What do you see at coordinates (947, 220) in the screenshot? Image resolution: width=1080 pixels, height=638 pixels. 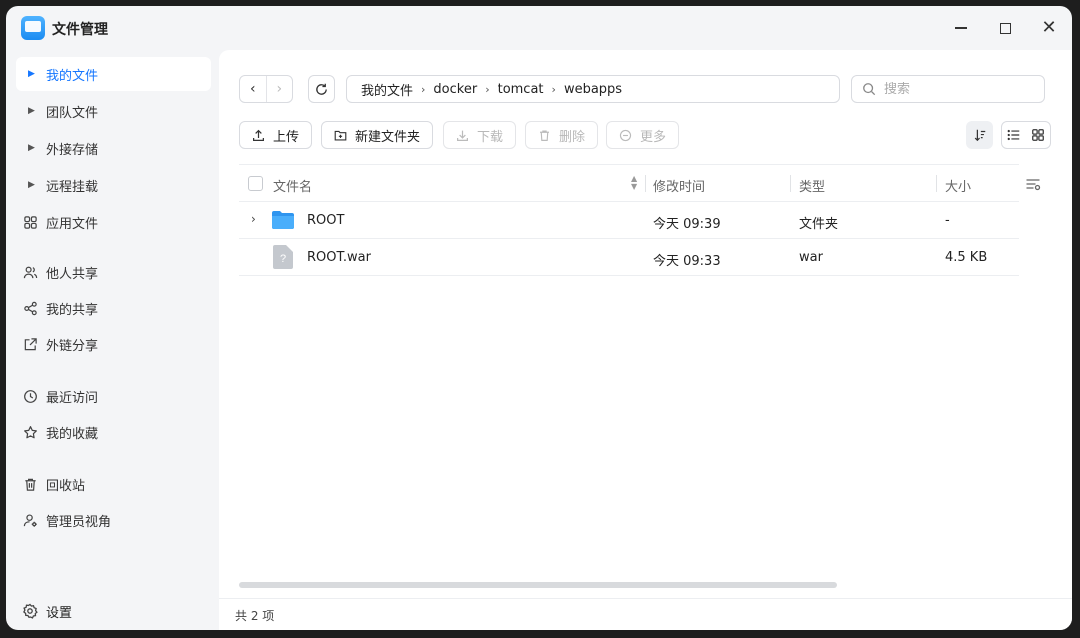 I see `file-size: -` at bounding box center [947, 220].